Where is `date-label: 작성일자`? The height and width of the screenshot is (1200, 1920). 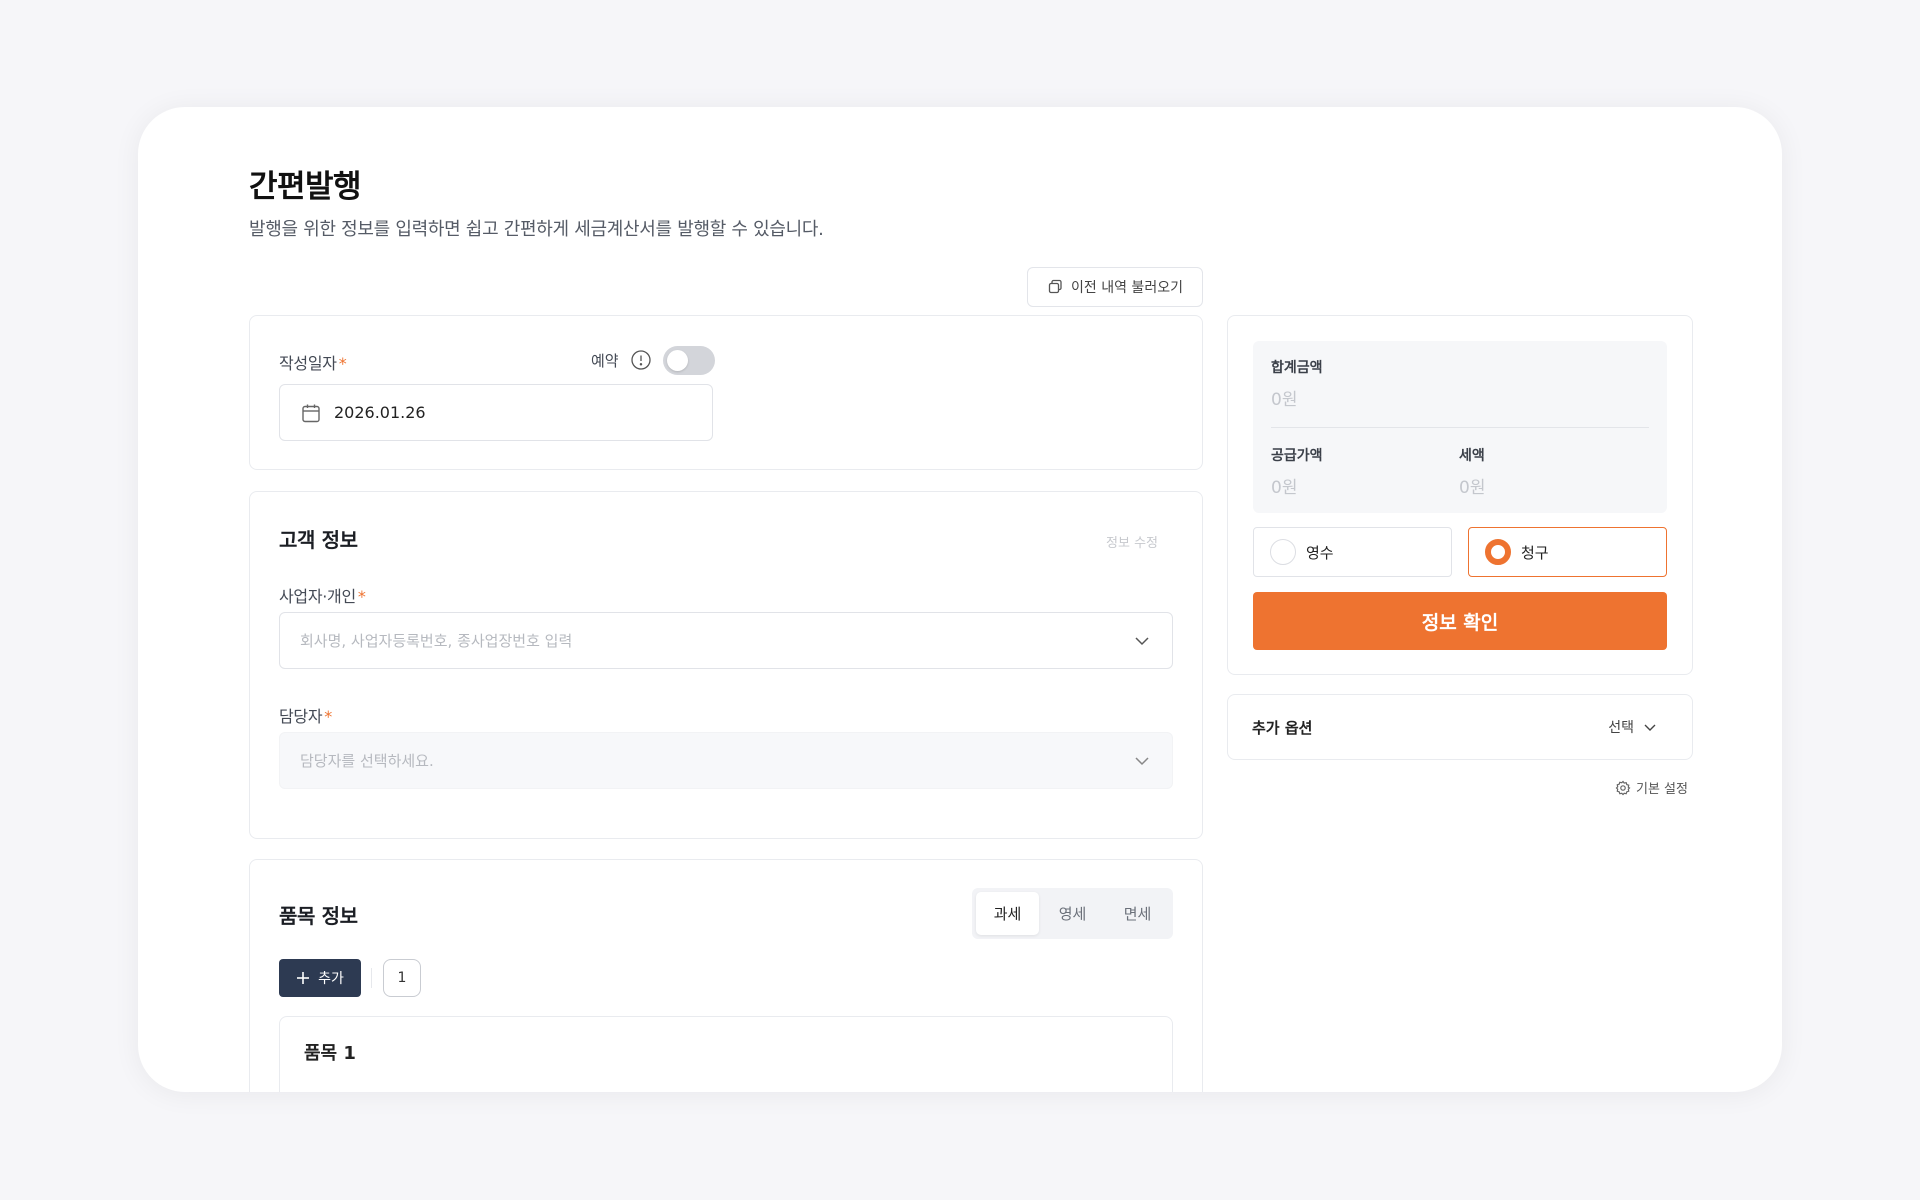
date-label: 작성일자 is located at coordinates (308, 363).